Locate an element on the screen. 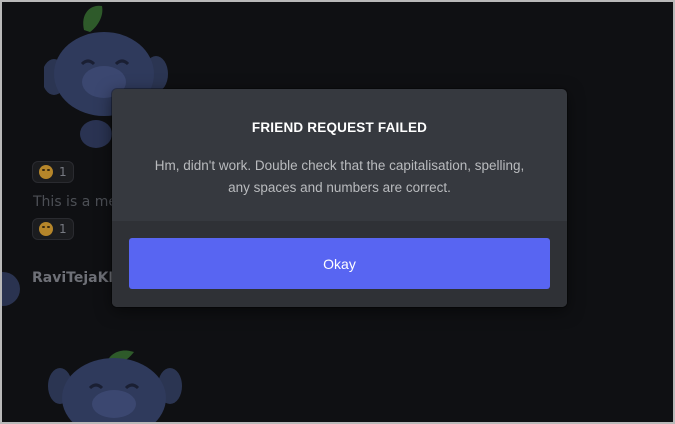  message-text: This is a me is located at coordinates (75, 202).